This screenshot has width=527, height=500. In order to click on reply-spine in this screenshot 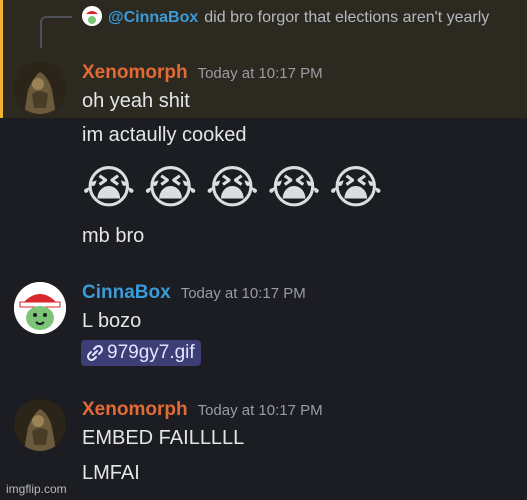, I will do `click(56, 32)`.